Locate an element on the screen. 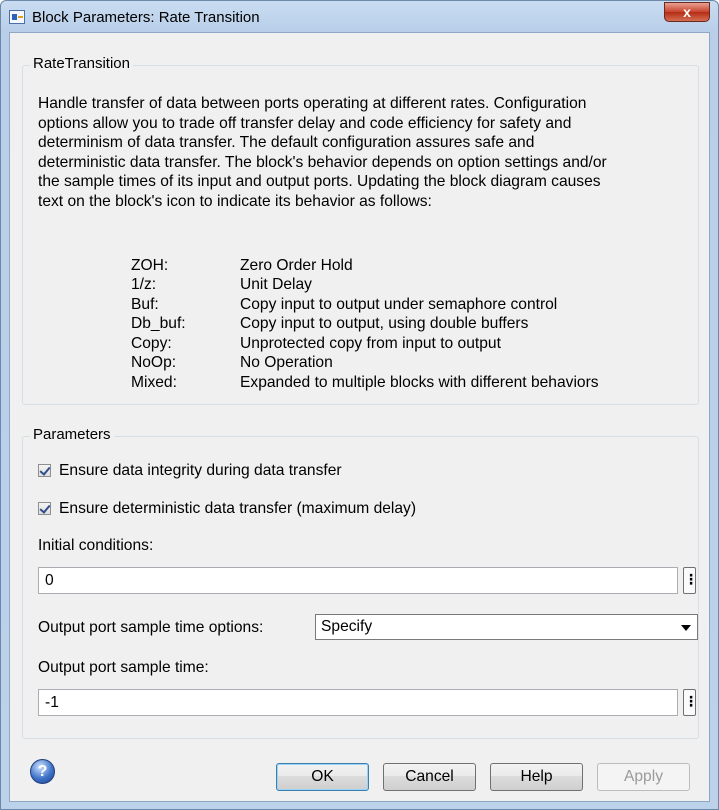  initial-conditions-more-button: ⋮ is located at coordinates (690, 580).